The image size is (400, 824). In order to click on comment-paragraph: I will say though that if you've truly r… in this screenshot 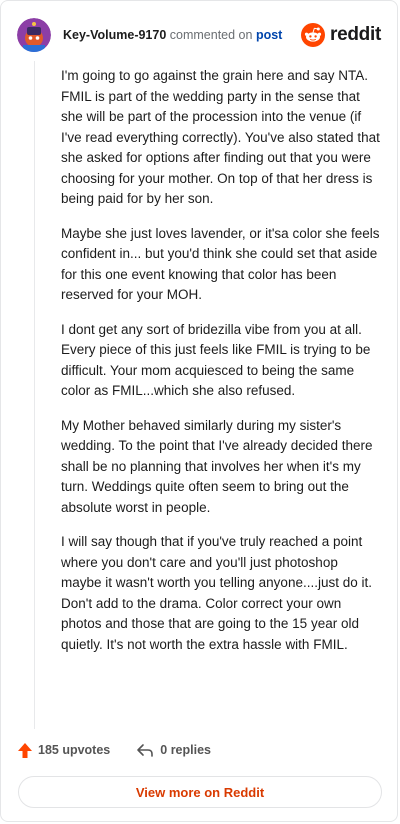, I will do `click(216, 593)`.